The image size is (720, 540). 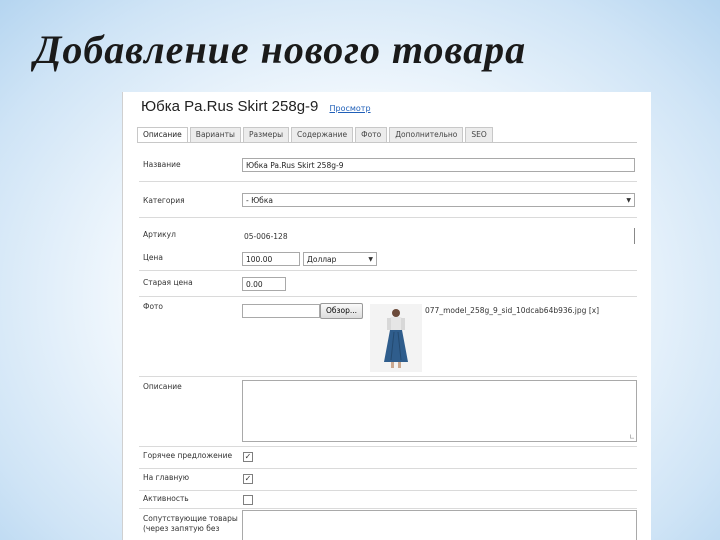 What do you see at coordinates (166, 498) in the screenshot?
I see `active-label: Активность` at bounding box center [166, 498].